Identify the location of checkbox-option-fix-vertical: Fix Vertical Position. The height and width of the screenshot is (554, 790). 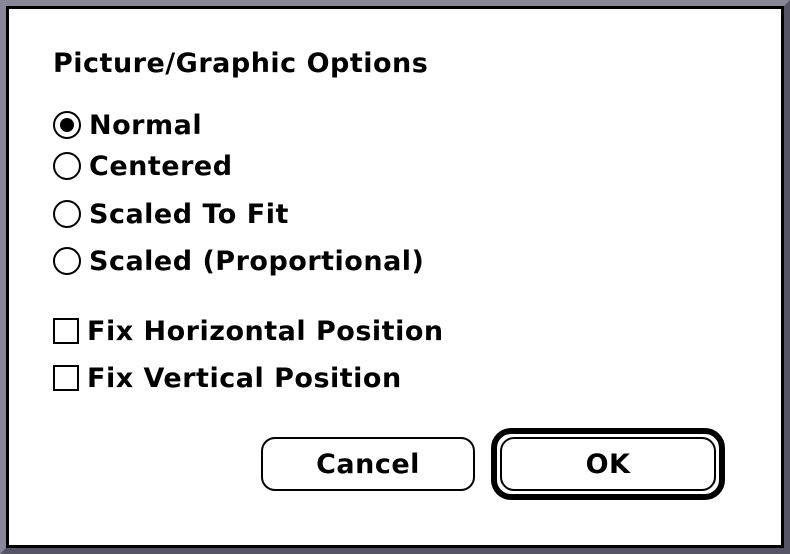
(227, 378).